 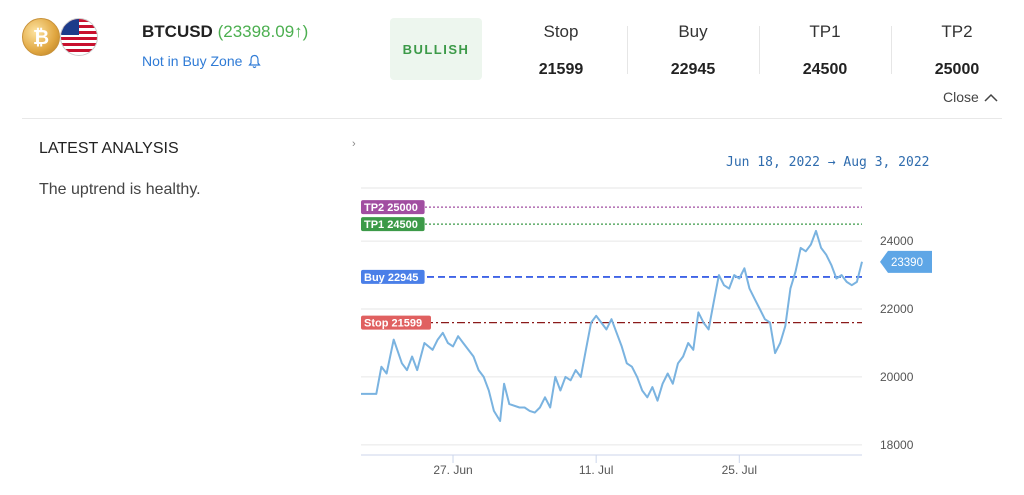 I want to click on tp1-level: TP1 24500, so click(x=825, y=50).